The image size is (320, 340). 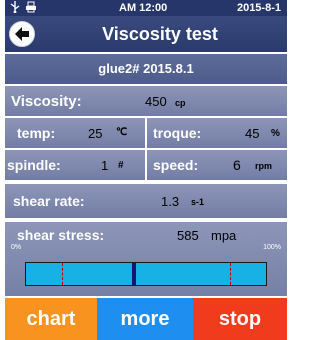 I want to click on shear-rate-label: shear rate:, so click(x=49, y=201).